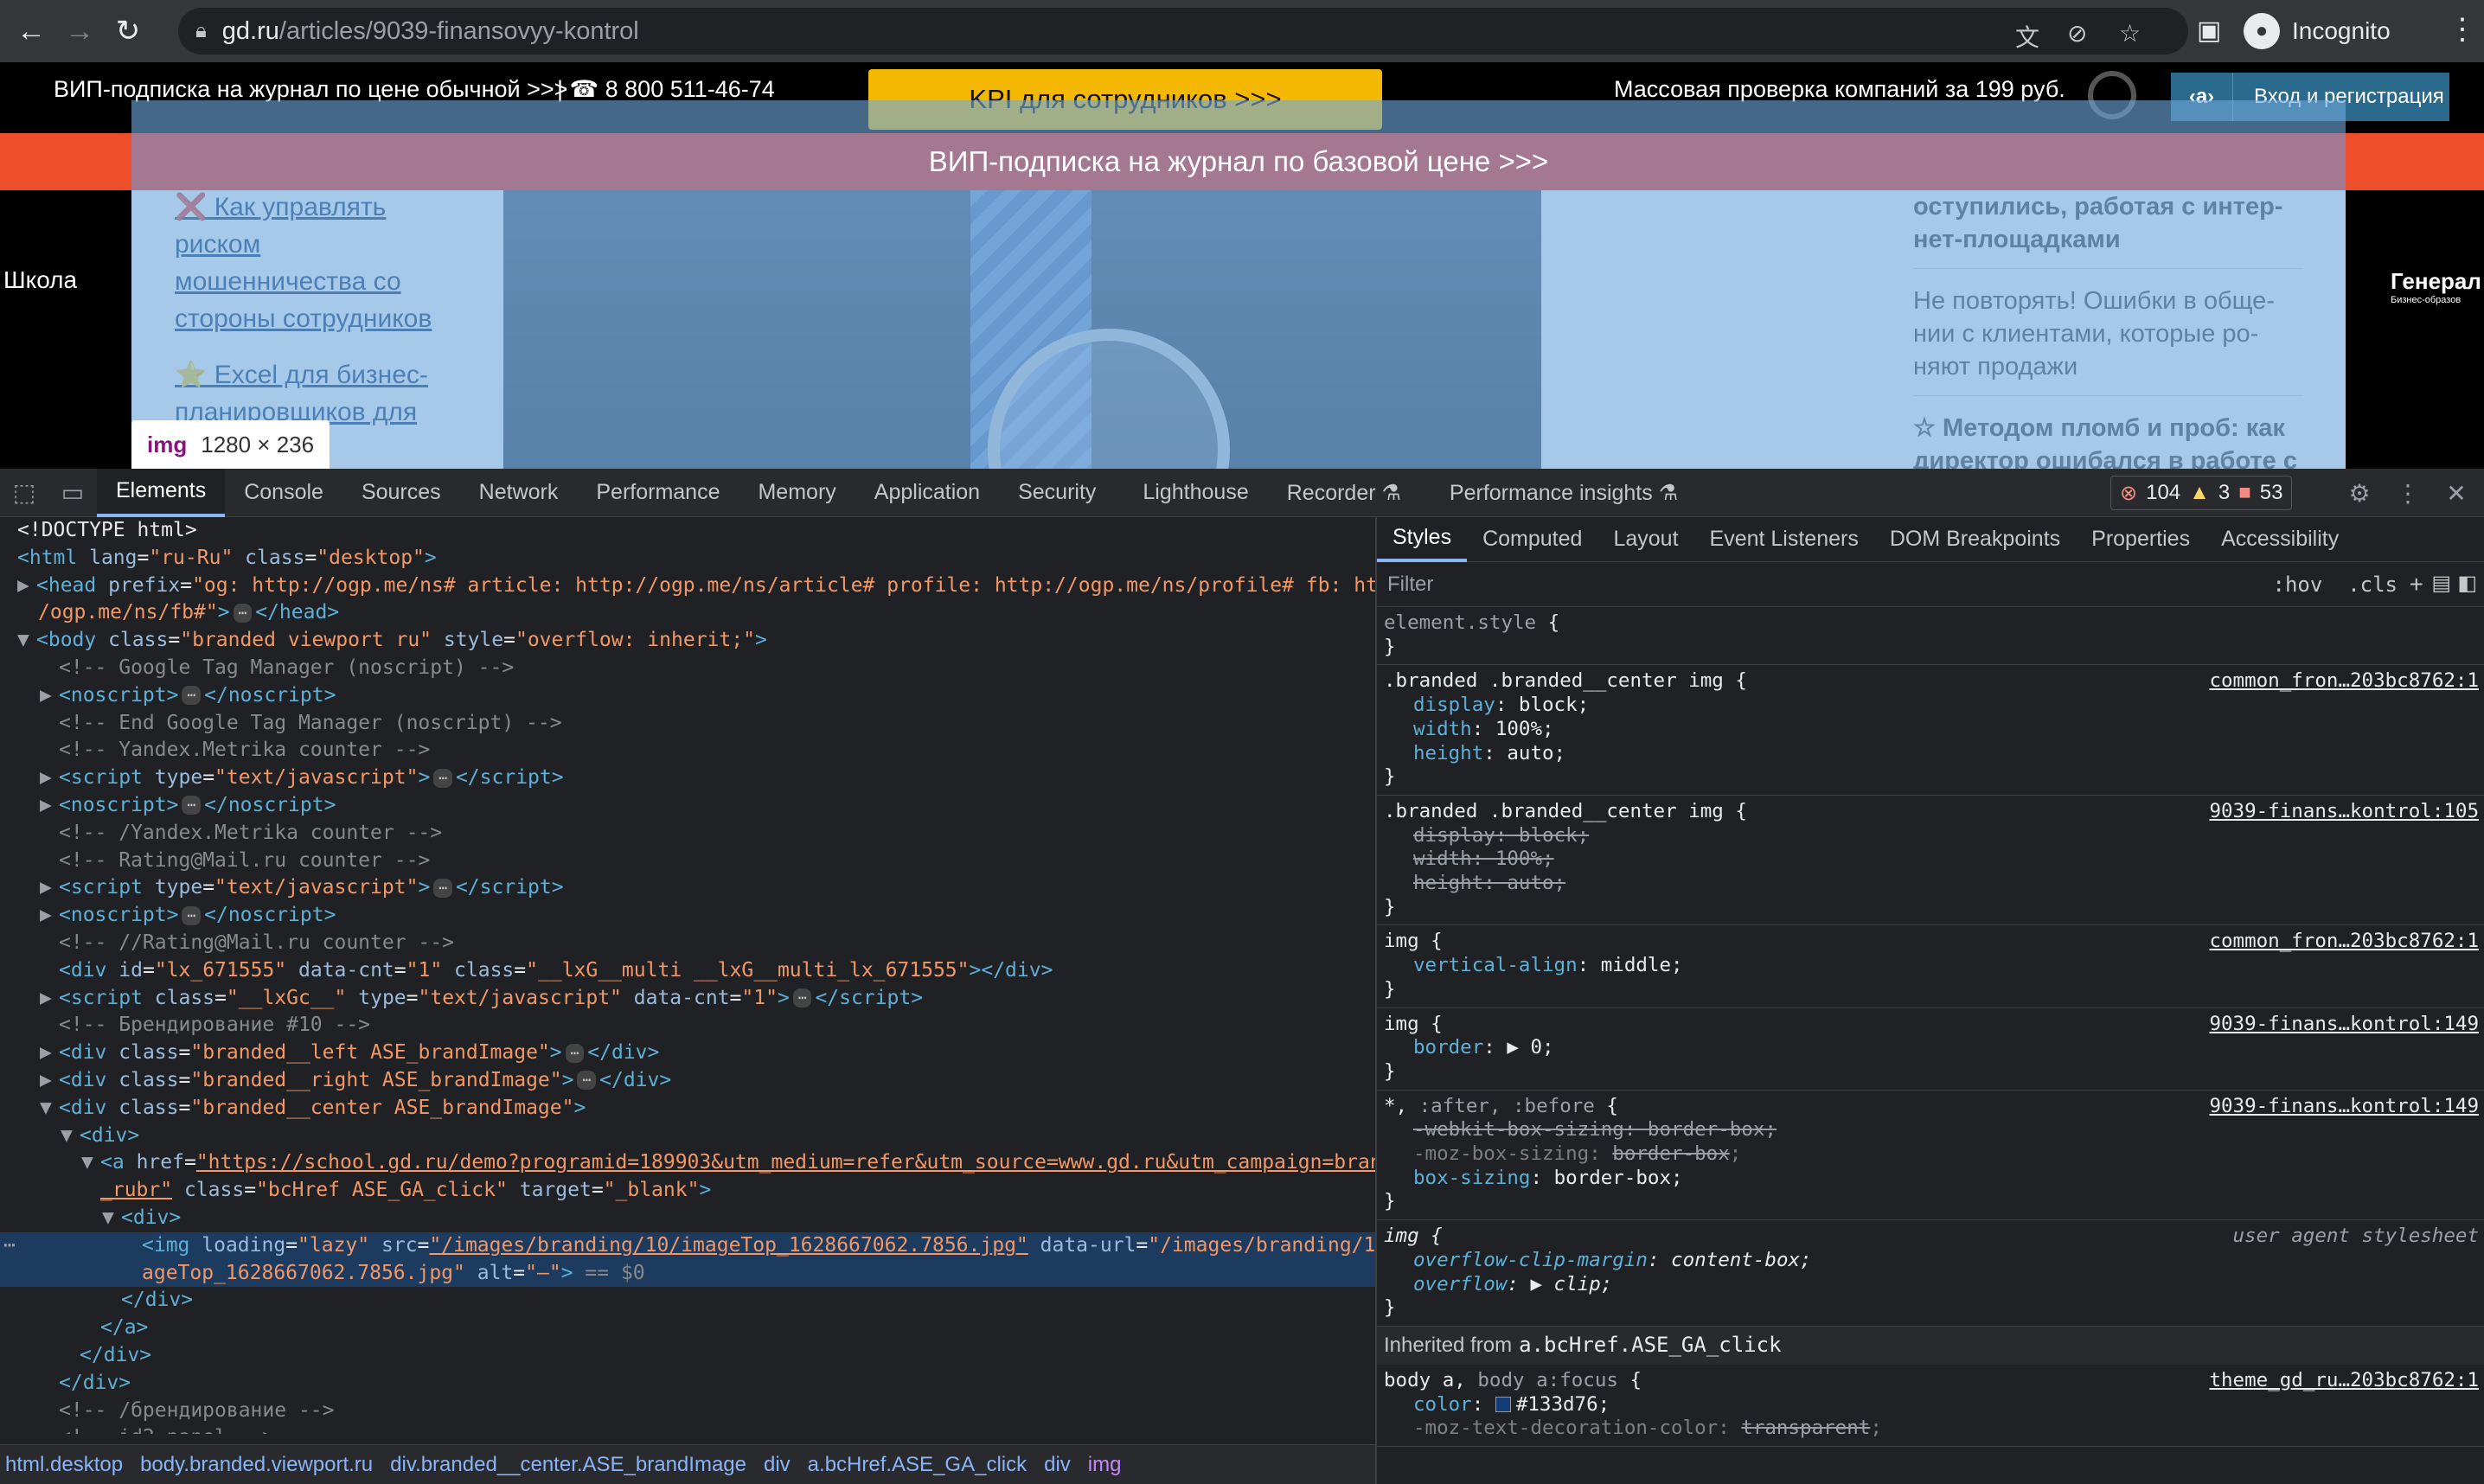  Describe the element at coordinates (79, 31) in the screenshot. I see `forward-icon: →` at that location.